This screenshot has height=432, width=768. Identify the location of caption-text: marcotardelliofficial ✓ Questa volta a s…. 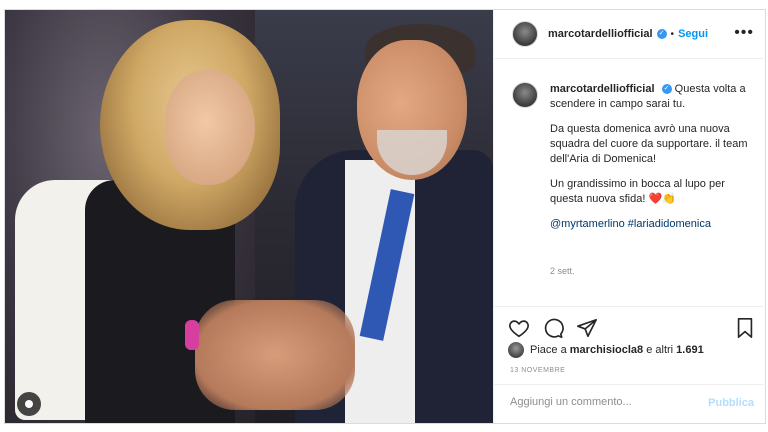
(652, 162).